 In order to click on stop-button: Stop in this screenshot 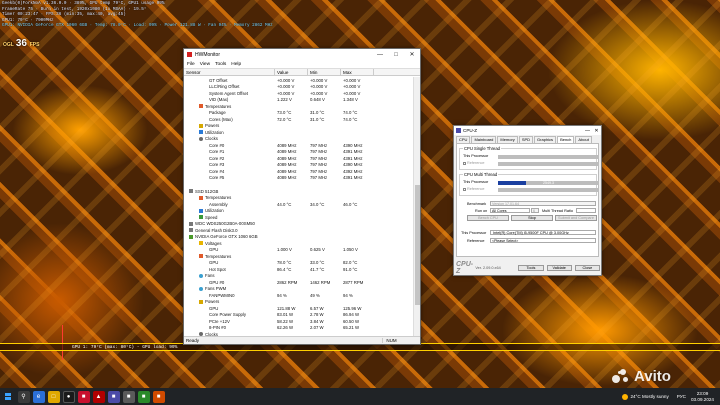, I will do `click(532, 218)`.